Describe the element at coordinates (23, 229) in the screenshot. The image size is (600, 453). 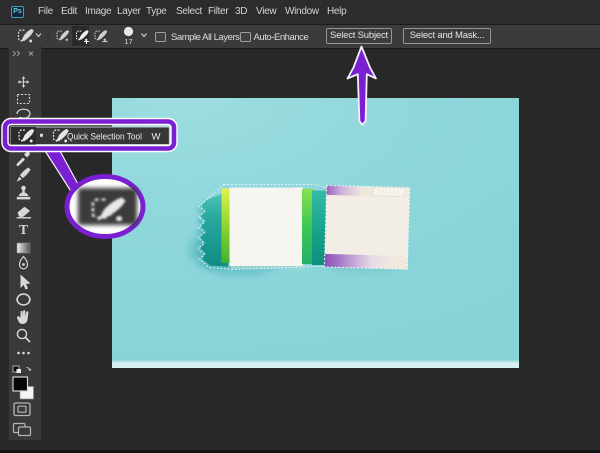
I see `svg-text: T` at that location.